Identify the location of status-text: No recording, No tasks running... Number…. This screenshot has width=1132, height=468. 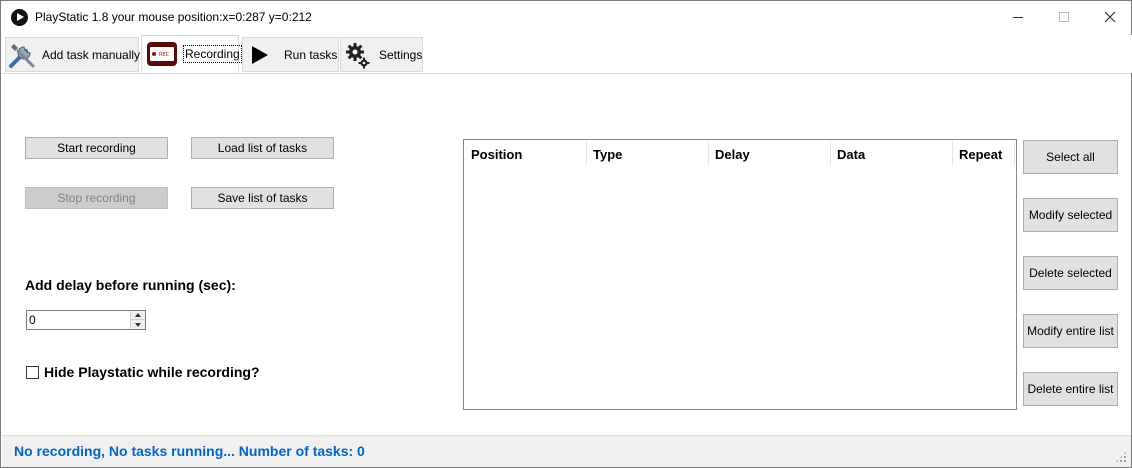
(189, 451).